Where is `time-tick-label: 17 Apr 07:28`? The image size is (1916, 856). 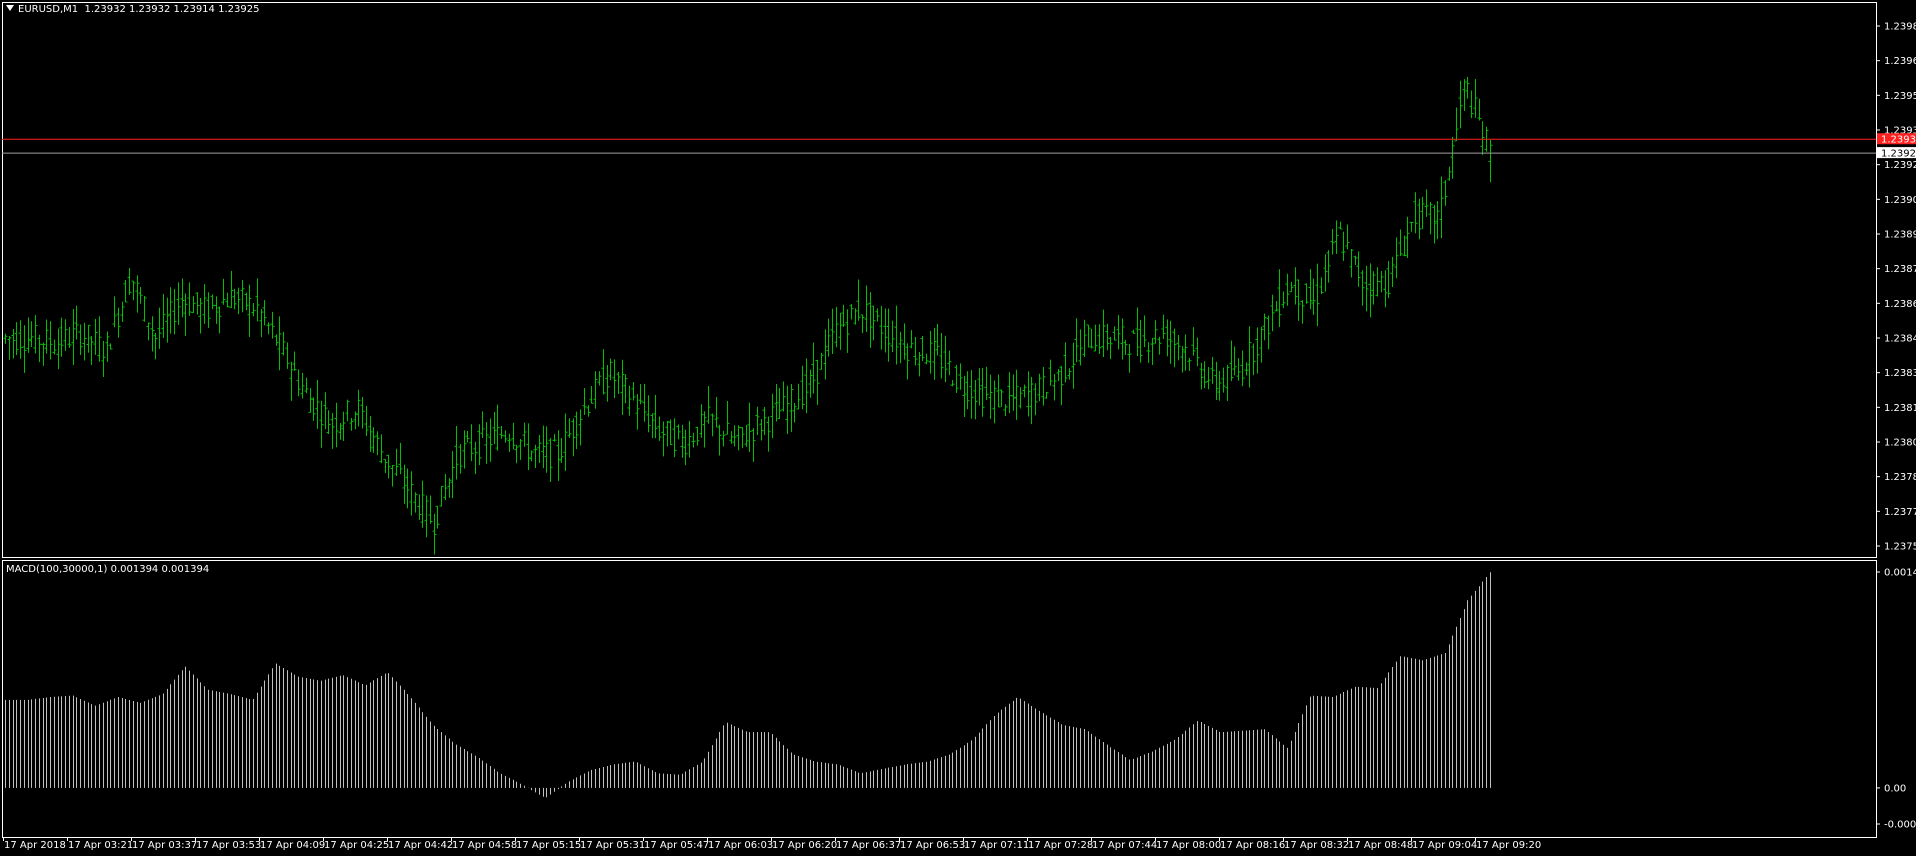 time-tick-label: 17 Apr 07:28 is located at coordinates (1060, 845).